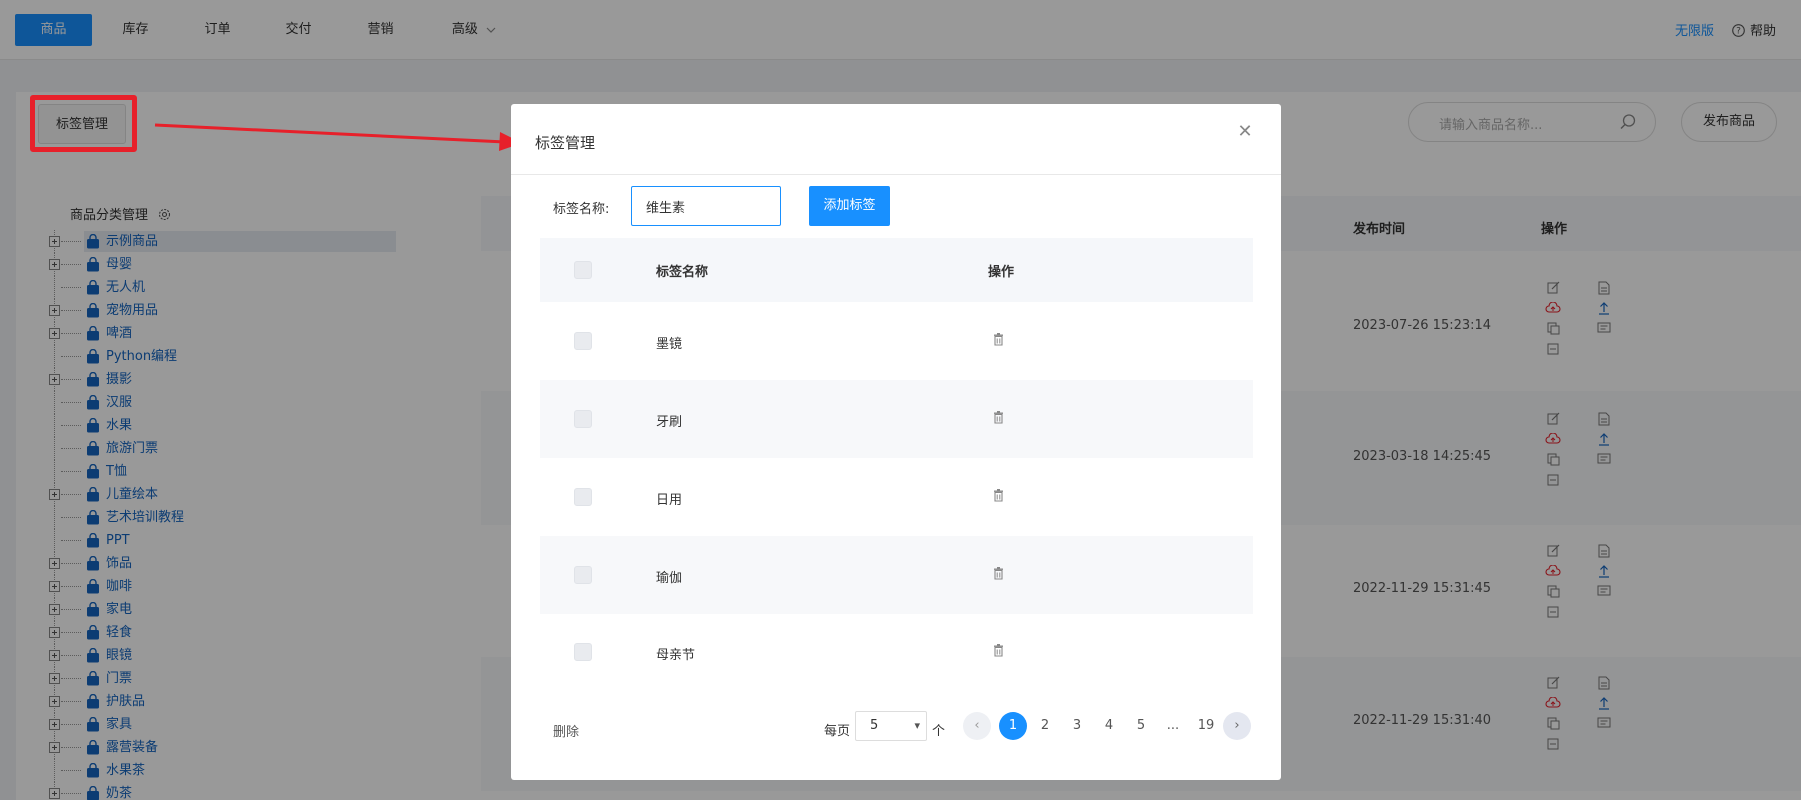 Image resolution: width=1801 pixels, height=800 pixels. I want to click on page-button: 19, so click(1206, 726).